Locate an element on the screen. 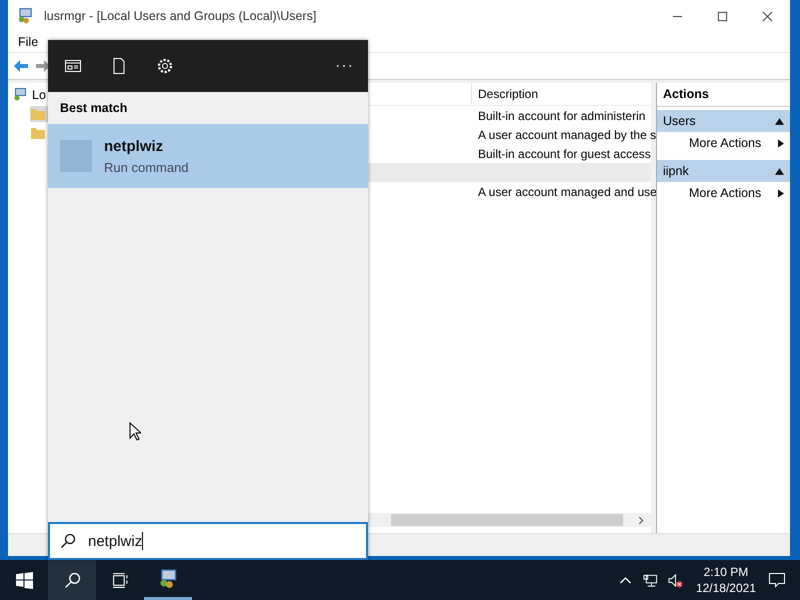 The image size is (800, 600). maximize-icon is located at coordinates (722, 16).